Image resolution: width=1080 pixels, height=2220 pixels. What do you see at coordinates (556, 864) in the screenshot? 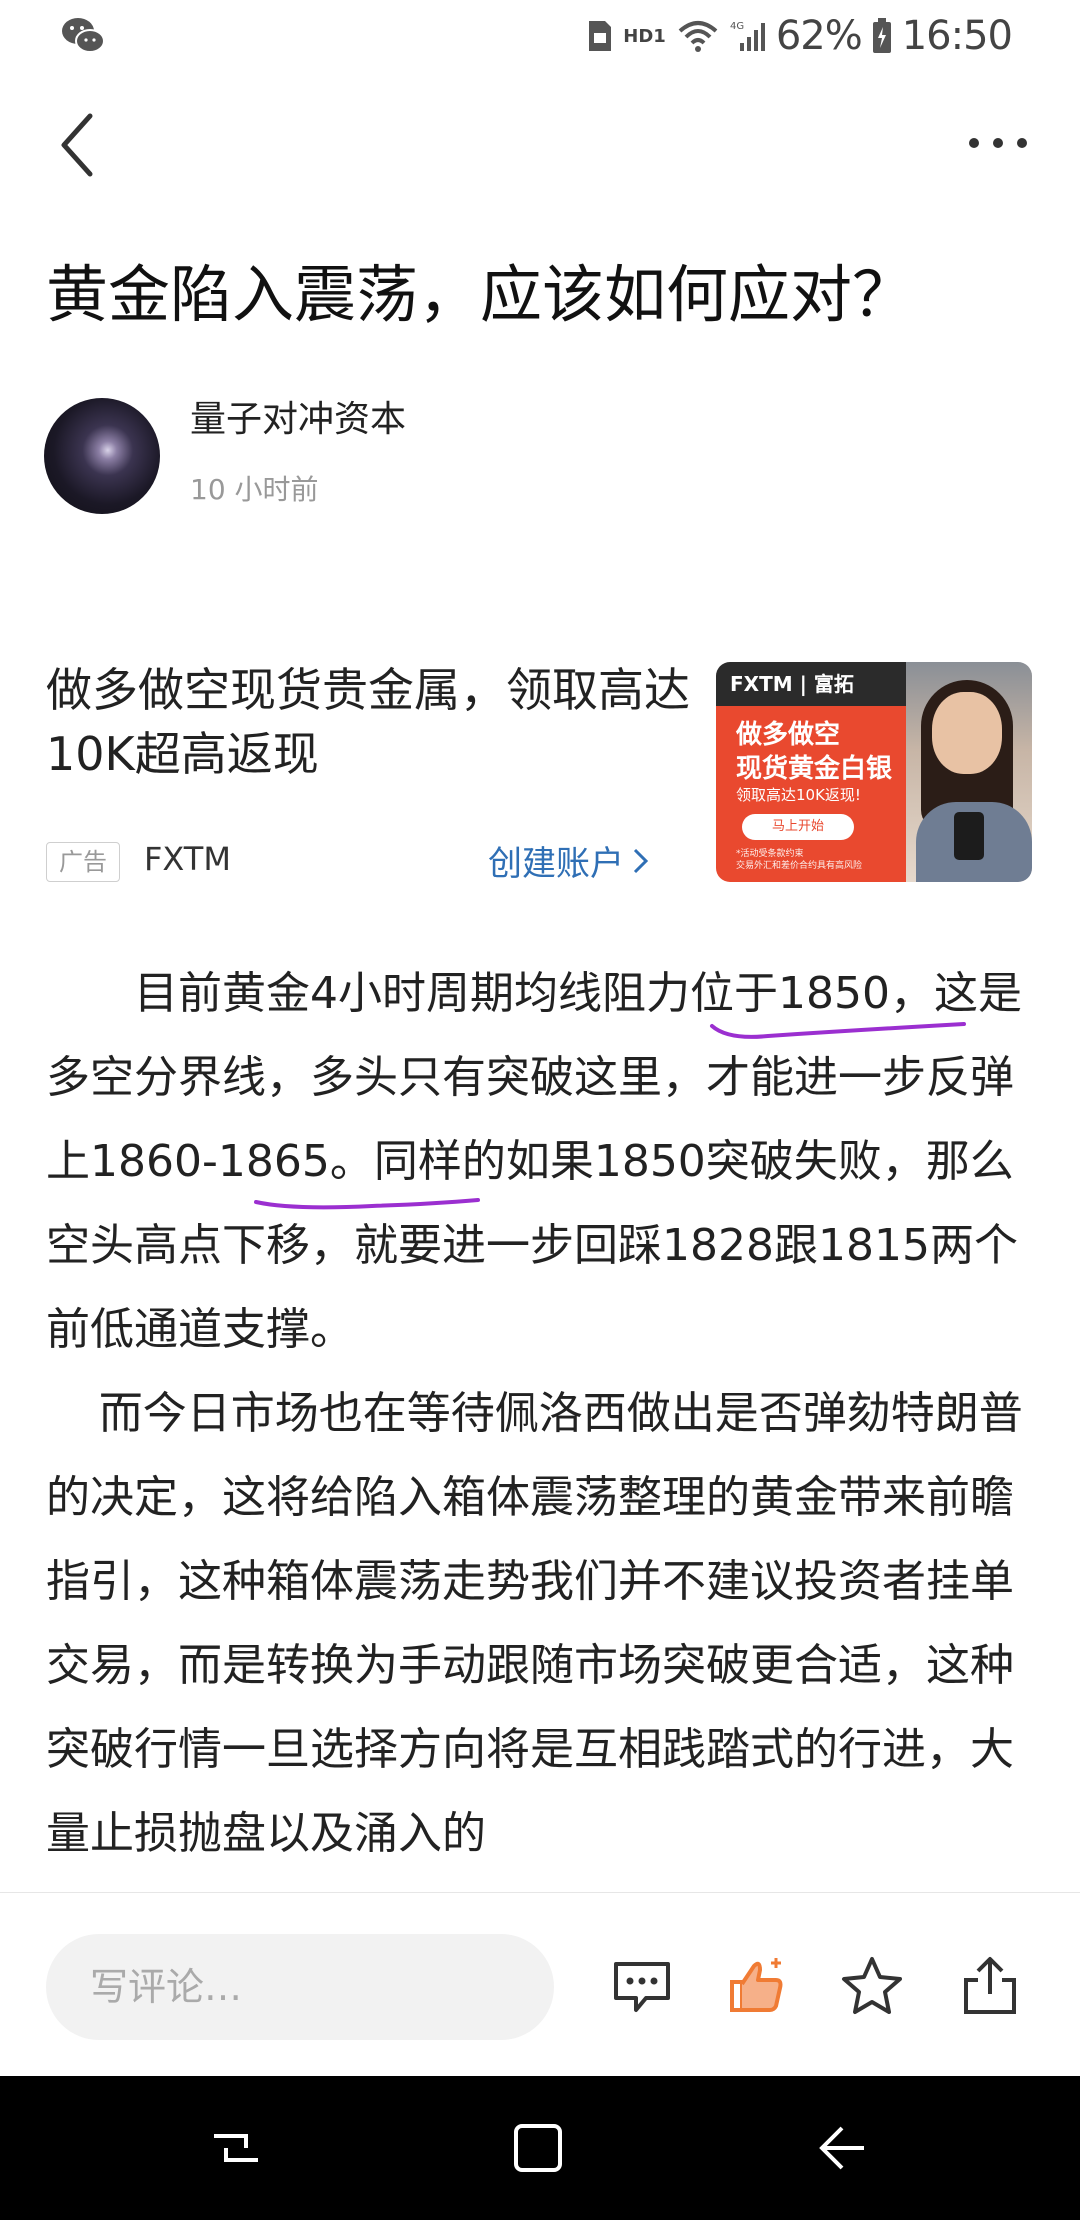
I see `create-account-label: 创建账户` at bounding box center [556, 864].